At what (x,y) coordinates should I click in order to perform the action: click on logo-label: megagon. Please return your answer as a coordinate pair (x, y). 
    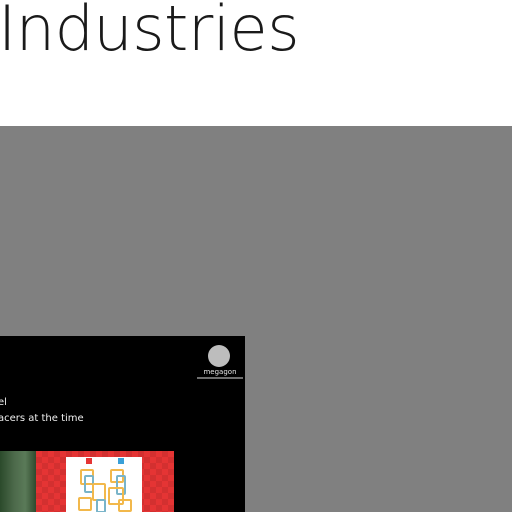
    Looking at the image, I should click on (220, 372).